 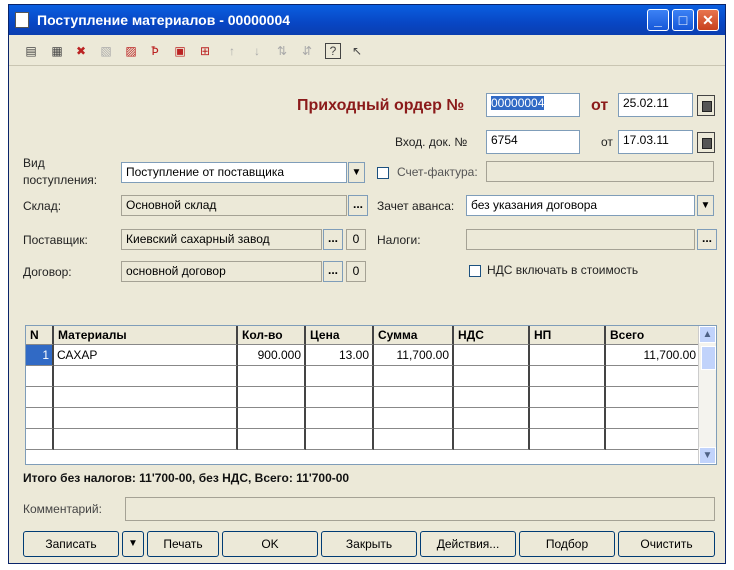 What do you see at coordinates (270, 544) in the screenshot?
I see `ok-button: OK` at bounding box center [270, 544].